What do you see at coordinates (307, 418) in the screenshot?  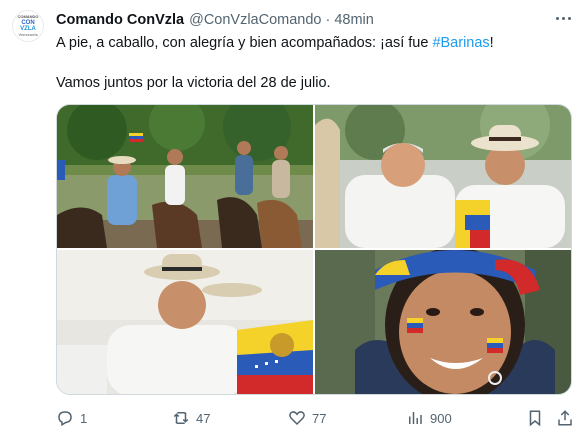 I see `like-button: 77` at bounding box center [307, 418].